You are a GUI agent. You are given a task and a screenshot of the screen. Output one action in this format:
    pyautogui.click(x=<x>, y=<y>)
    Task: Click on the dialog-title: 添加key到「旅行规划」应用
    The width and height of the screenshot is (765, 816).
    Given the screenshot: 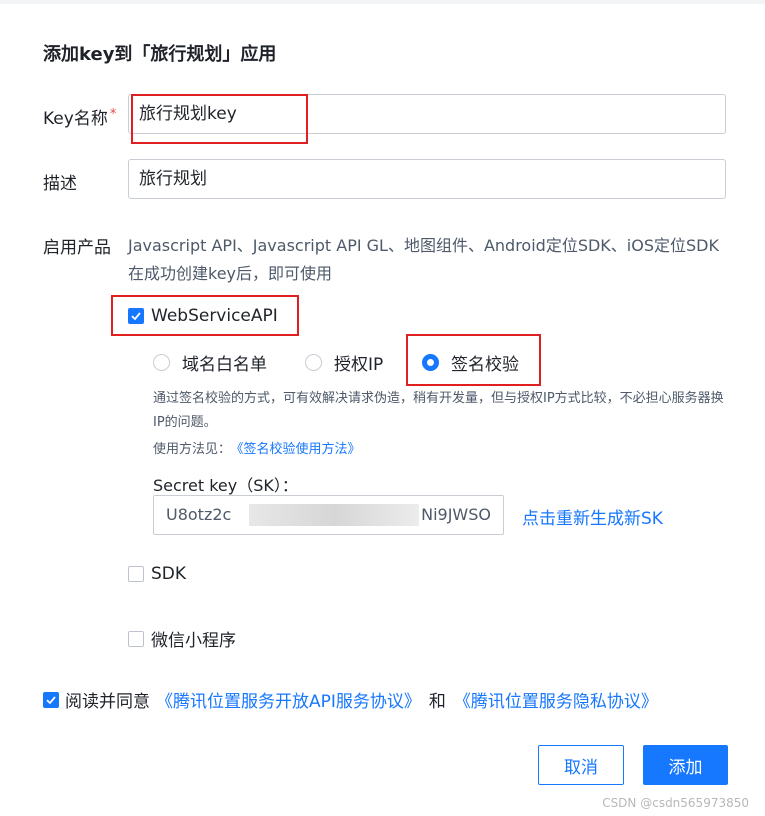 What is the action you would take?
    pyautogui.click(x=160, y=54)
    